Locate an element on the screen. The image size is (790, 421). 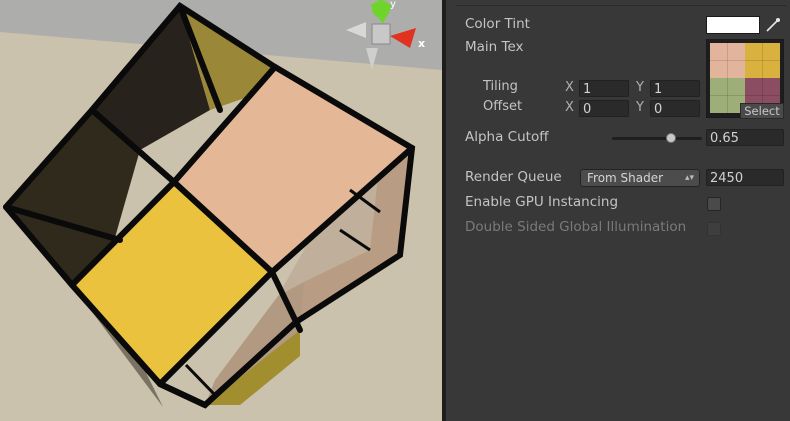
main-tex-label: Main Tex is located at coordinates (494, 47).